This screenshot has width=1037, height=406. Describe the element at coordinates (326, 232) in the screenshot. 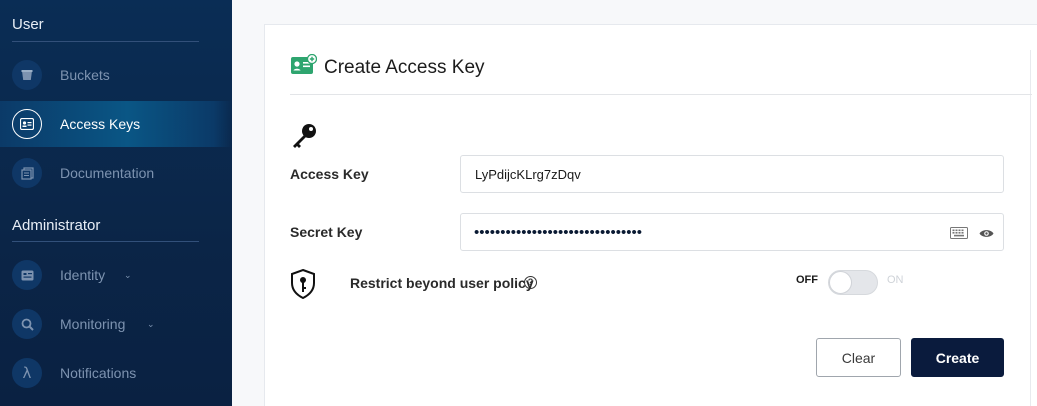

I see `secret-key-label: Secret Key` at that location.